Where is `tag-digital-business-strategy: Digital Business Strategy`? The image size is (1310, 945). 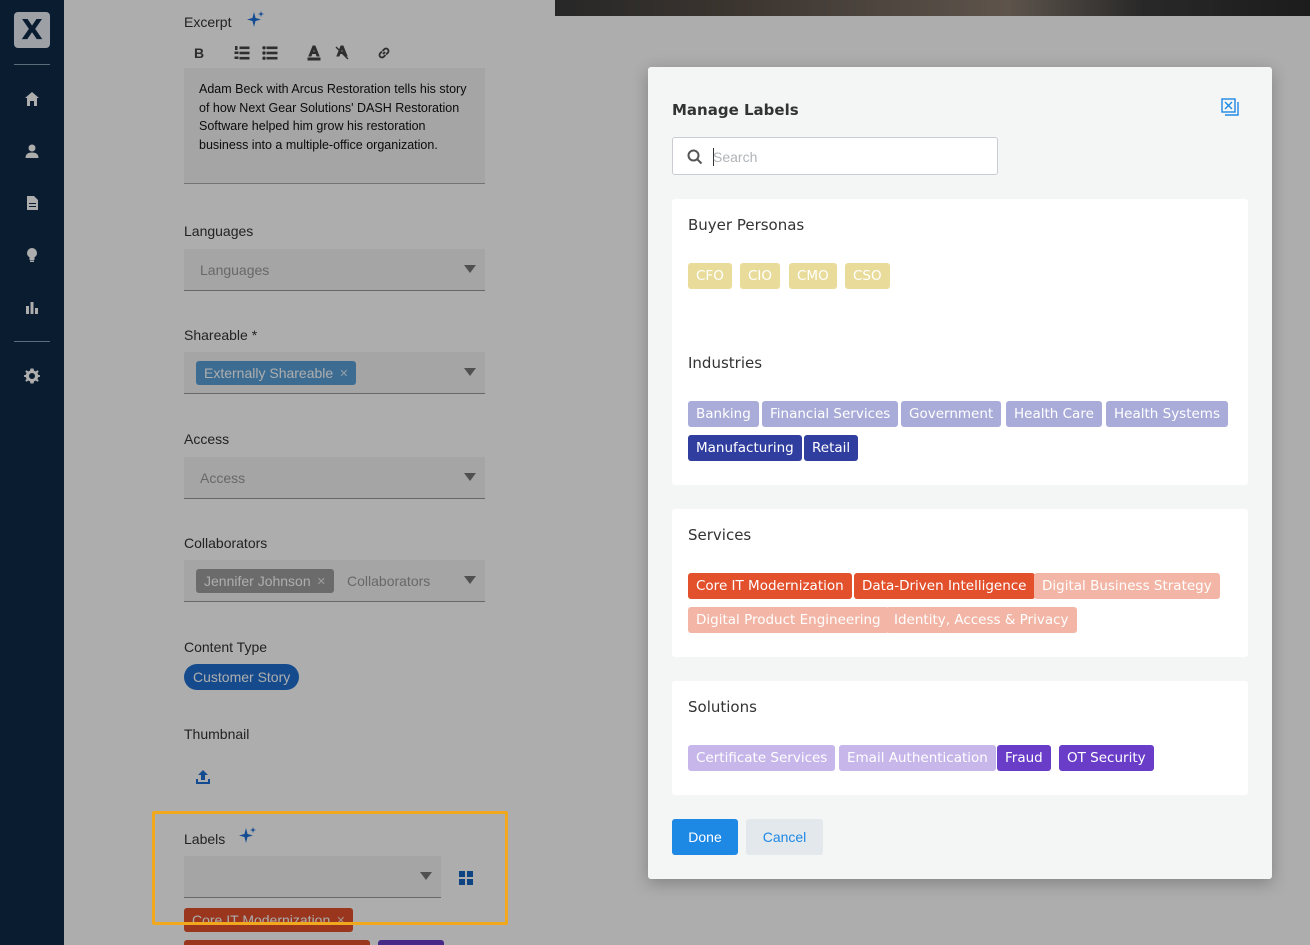 tag-digital-business-strategy: Digital Business Strategy is located at coordinates (1127, 586).